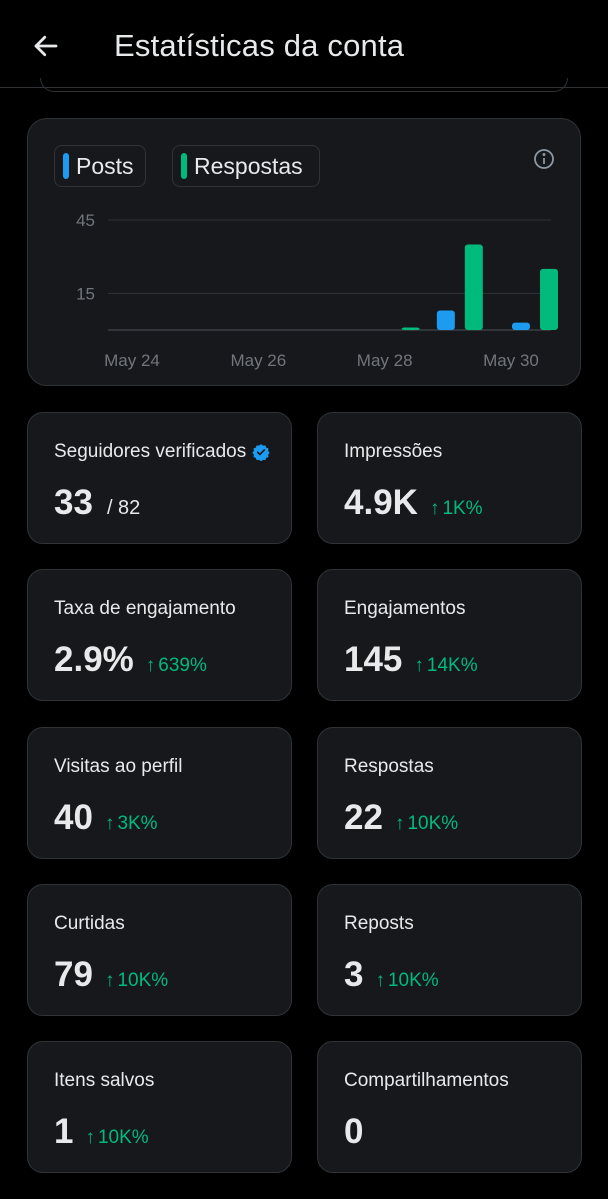 Image resolution: width=608 pixels, height=1199 pixels. I want to click on stat-card: Curtidas 79 ↑ 10K%, so click(159, 950).